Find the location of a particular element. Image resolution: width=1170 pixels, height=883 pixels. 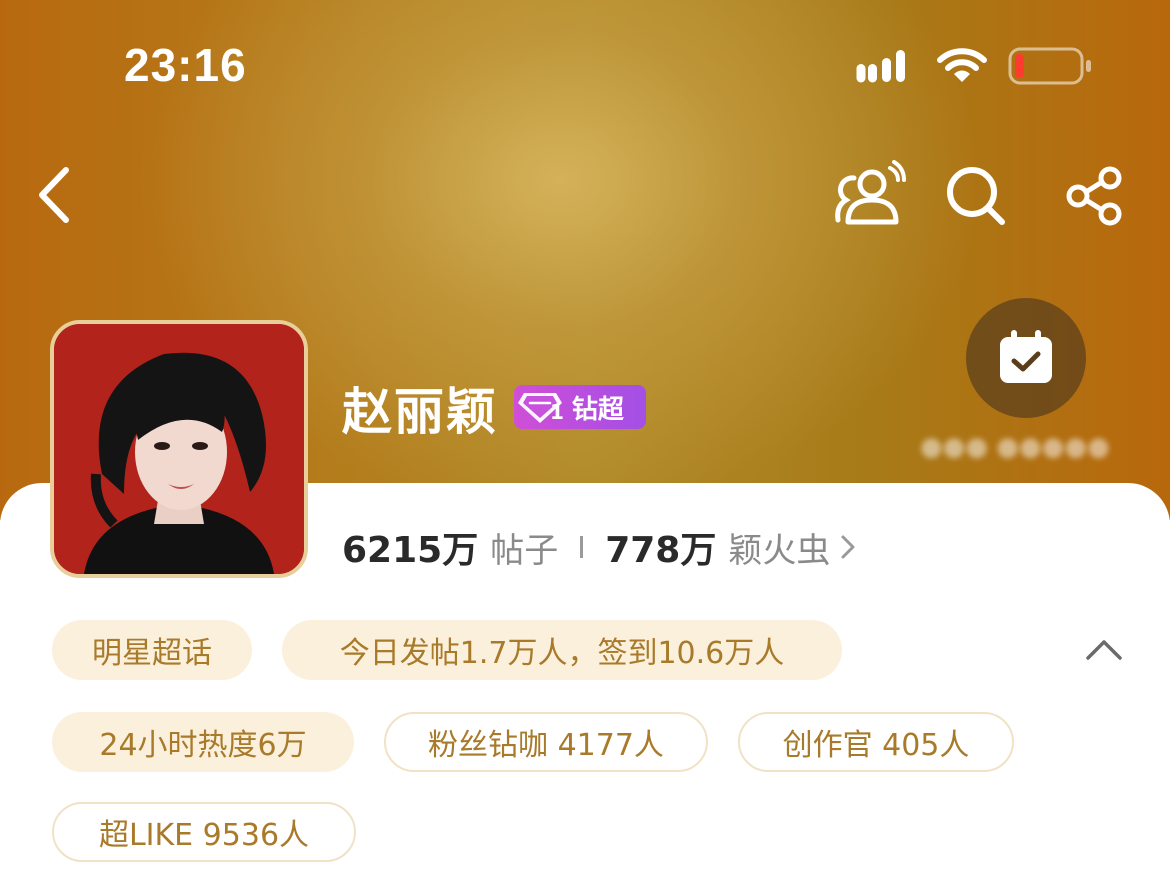

status-time: 23:16 is located at coordinates (185, 65).